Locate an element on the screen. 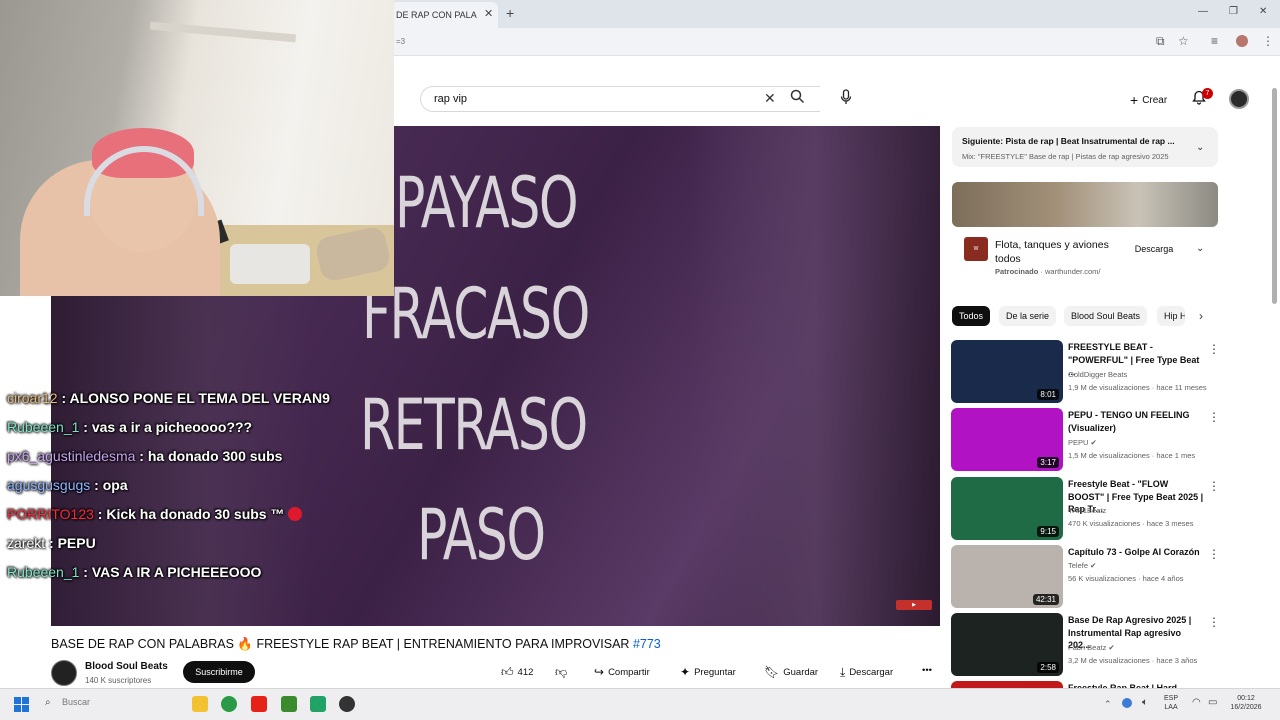 The image size is (1280, 720). taskbar-search-icon: ⌕ is located at coordinates (48, 702).